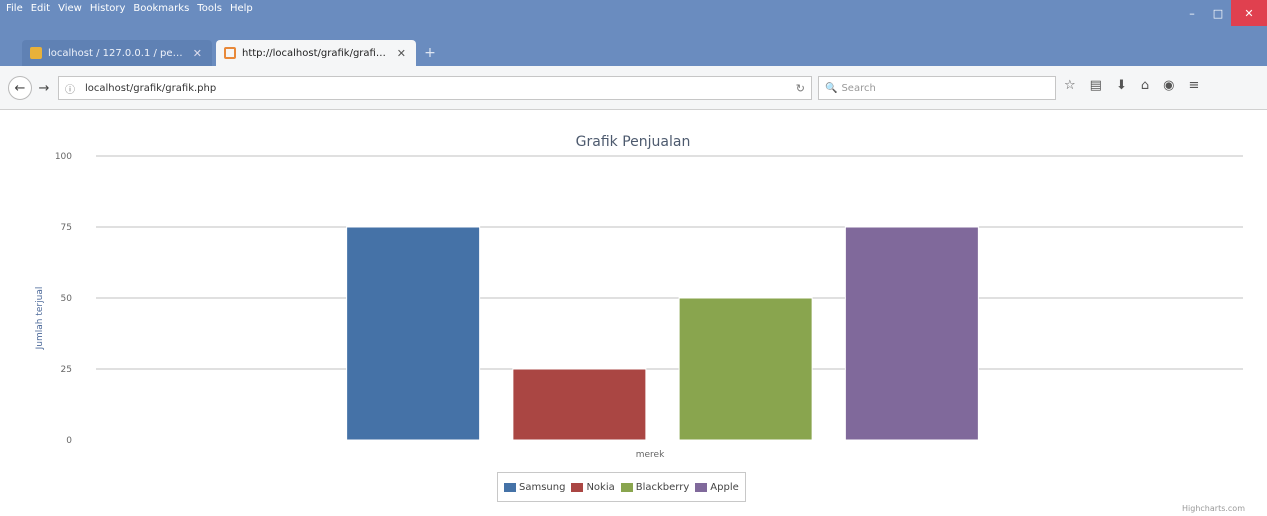  What do you see at coordinates (662, 487) in the screenshot?
I see `legend-label: Blackberry` at bounding box center [662, 487].